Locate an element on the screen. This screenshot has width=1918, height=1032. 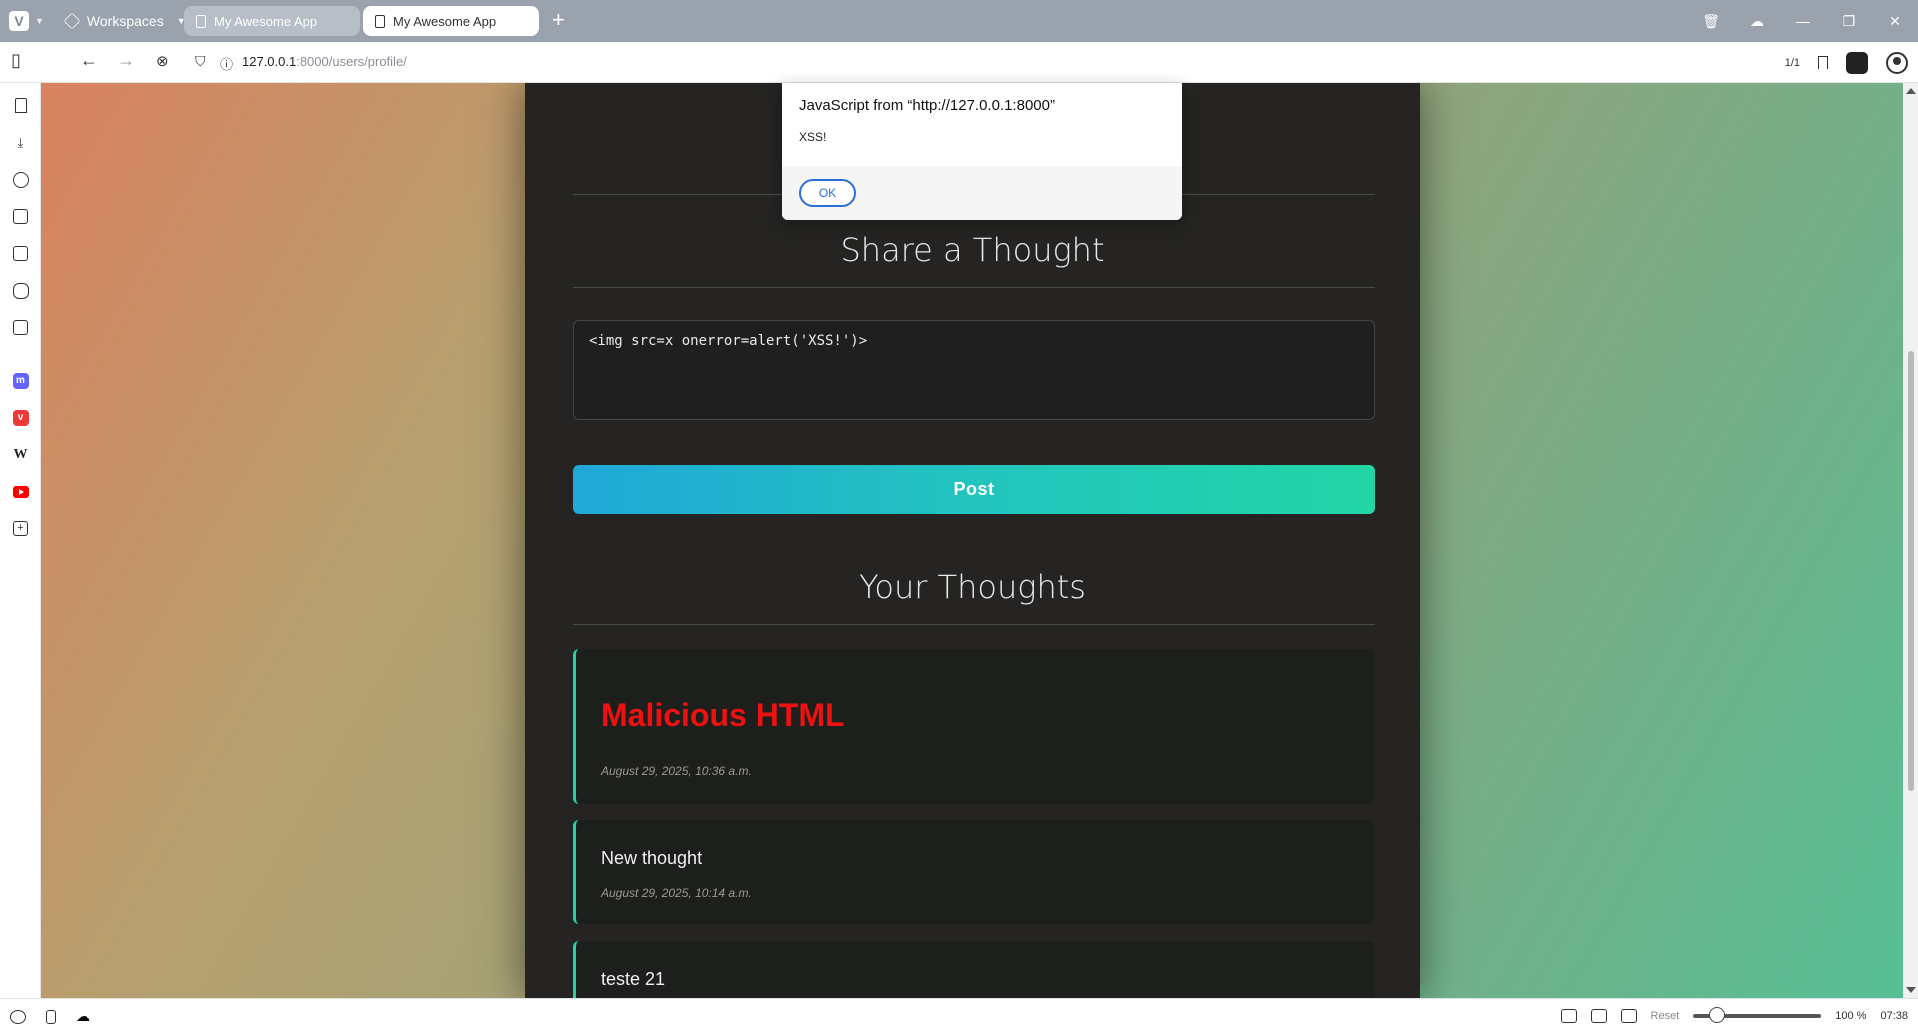
wikipedia-icon: W is located at coordinates (20, 454).